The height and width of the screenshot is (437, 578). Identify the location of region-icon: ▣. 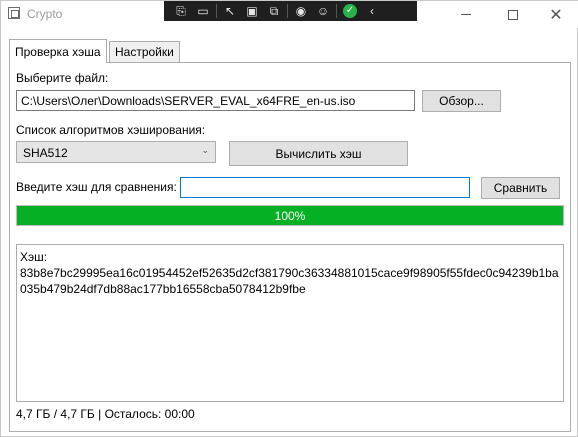
(252, 11).